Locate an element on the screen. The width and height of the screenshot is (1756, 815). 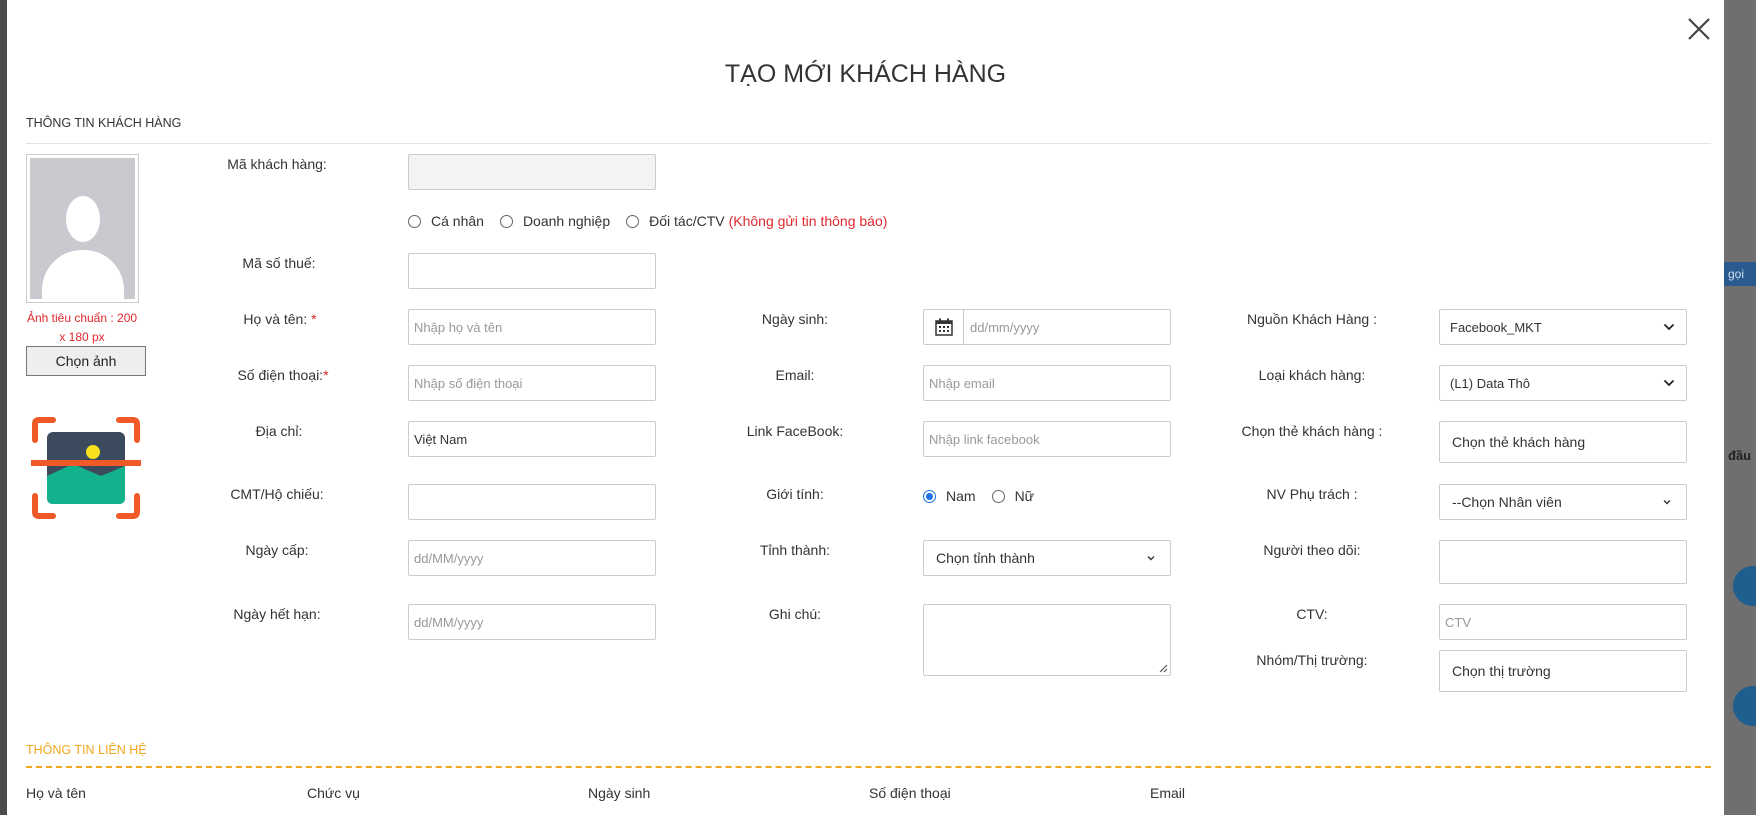
tax-code-input is located at coordinates (532, 271).